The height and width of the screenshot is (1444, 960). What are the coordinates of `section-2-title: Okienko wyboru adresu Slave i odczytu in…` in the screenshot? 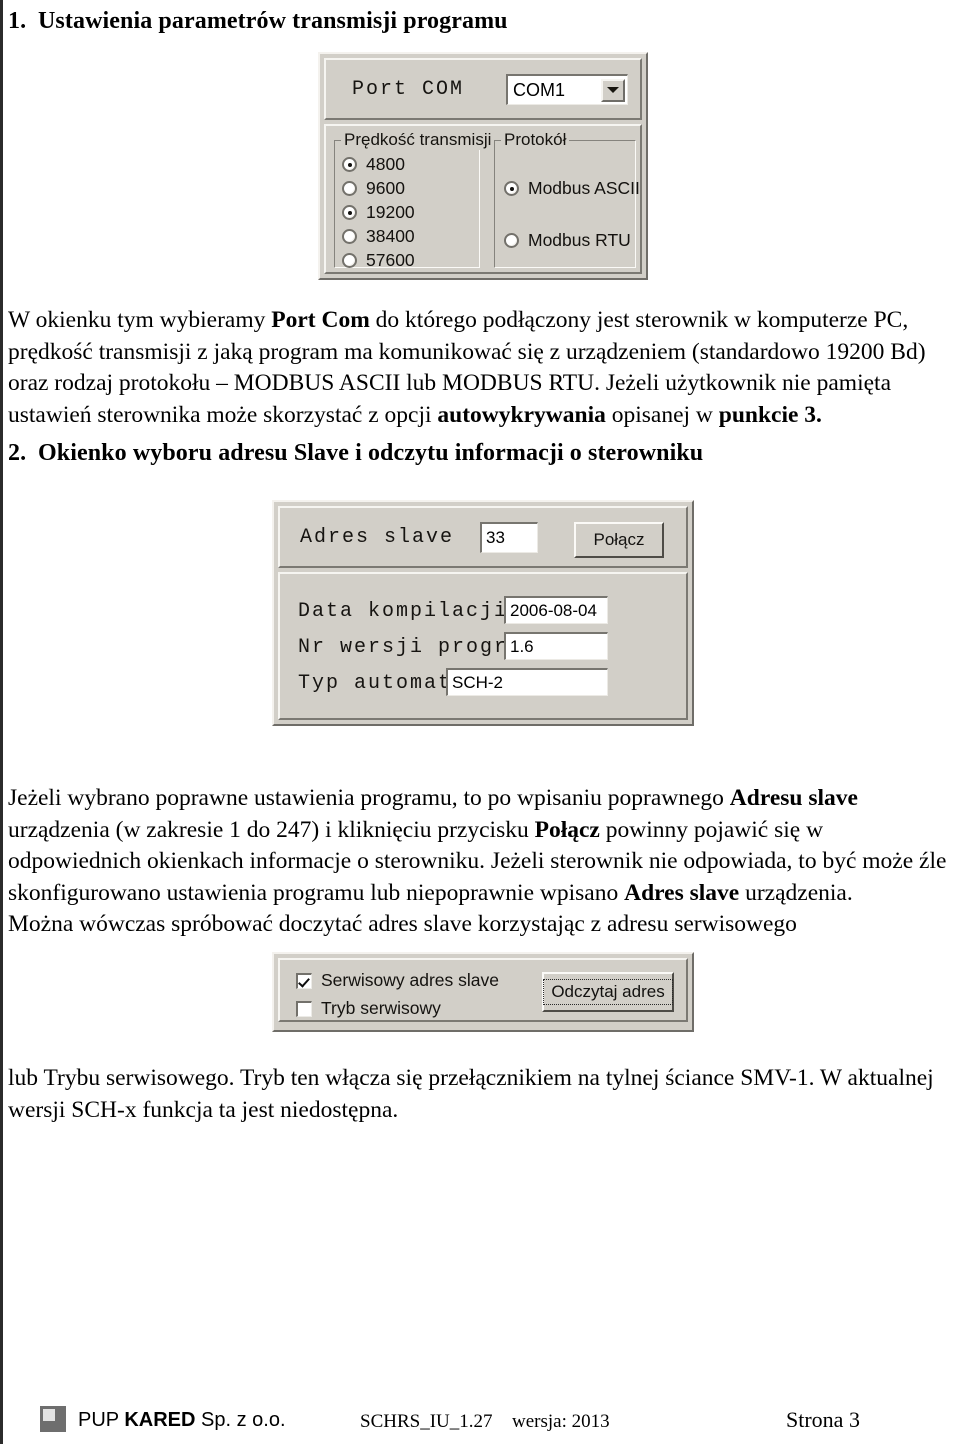 It's located at (371, 453).